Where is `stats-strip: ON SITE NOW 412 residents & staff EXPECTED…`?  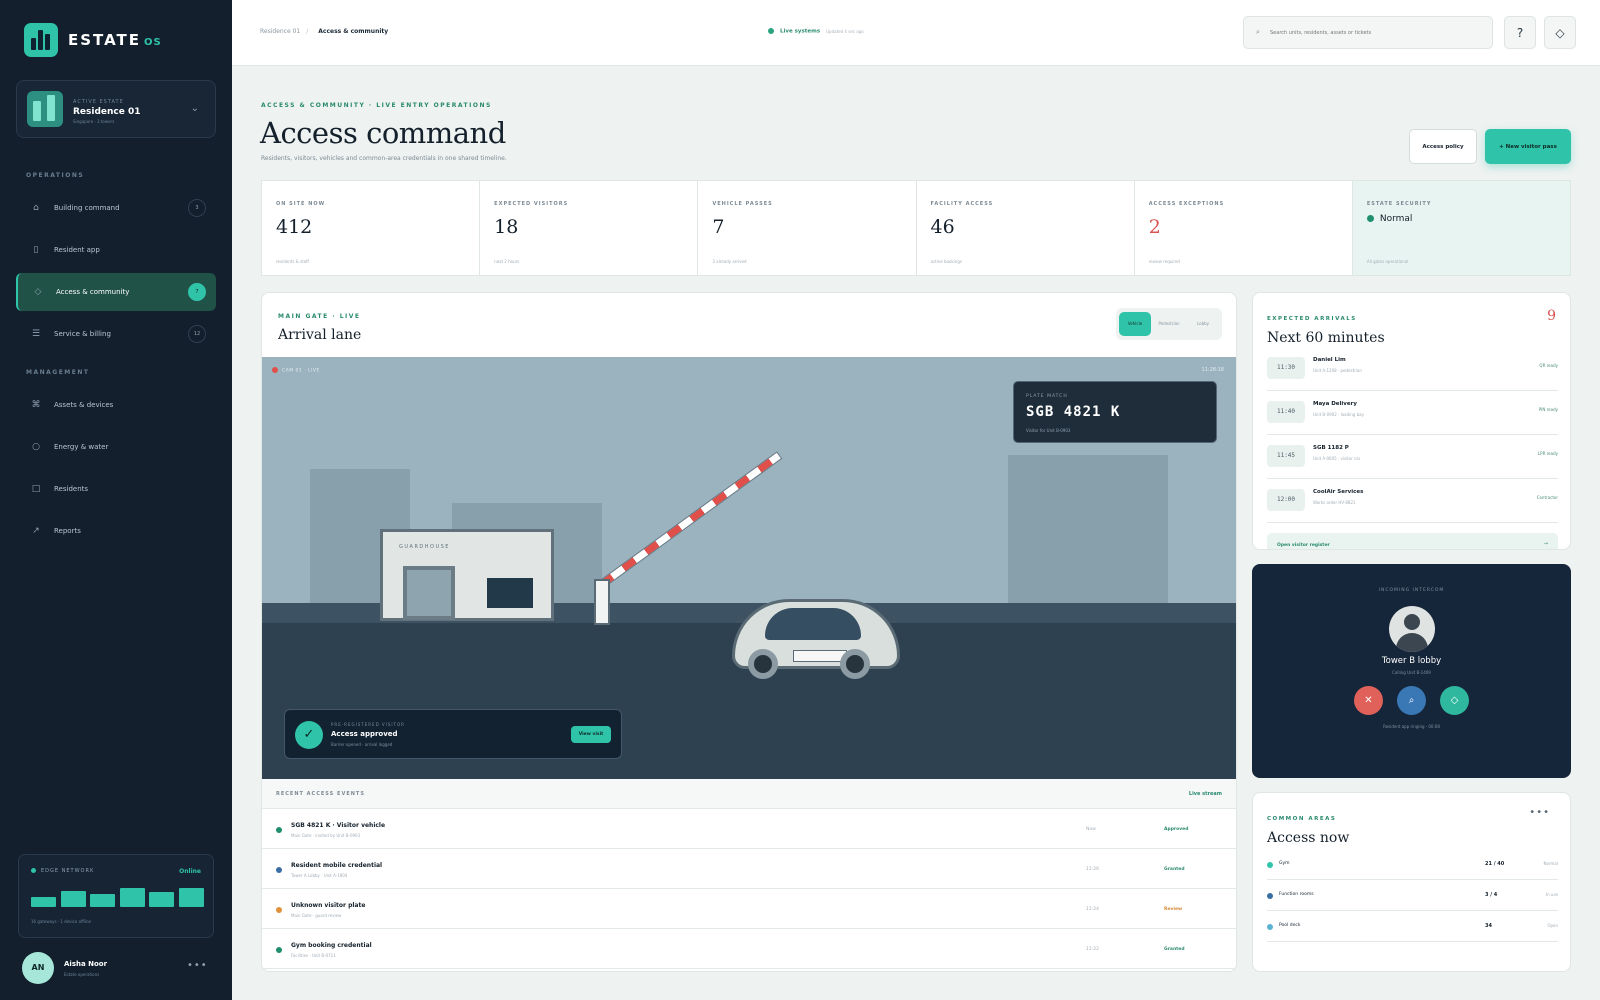
stats-strip: ON SITE NOW 412 residents & staff EXPECTED… is located at coordinates (916, 228).